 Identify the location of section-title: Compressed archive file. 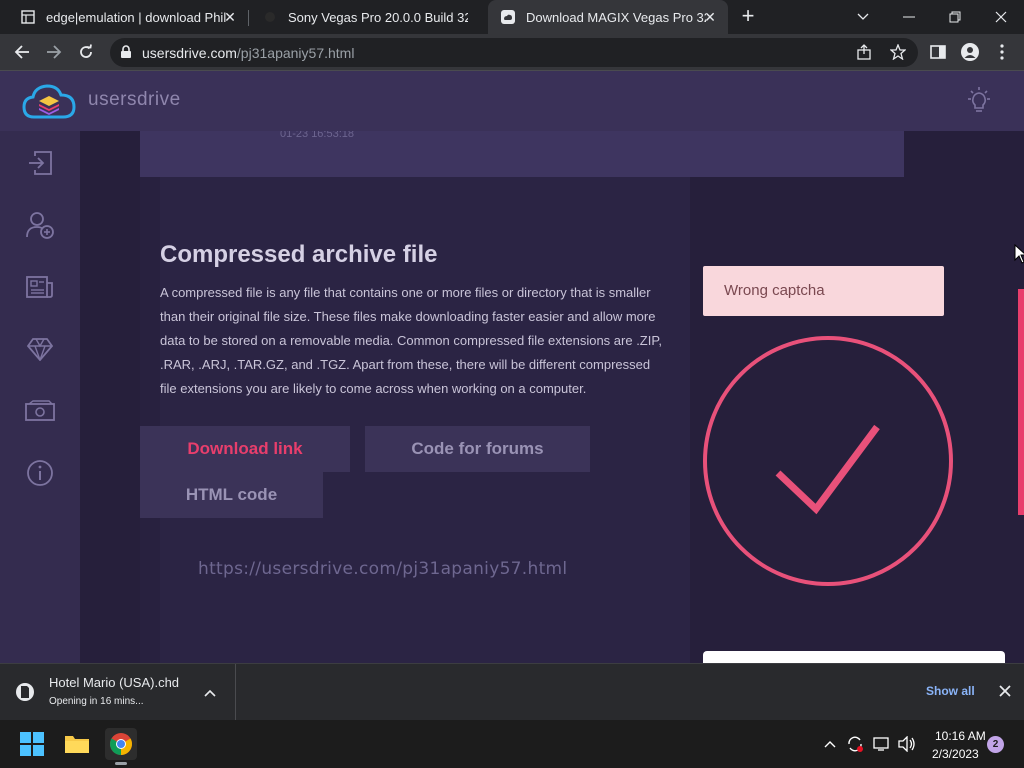
(299, 254).